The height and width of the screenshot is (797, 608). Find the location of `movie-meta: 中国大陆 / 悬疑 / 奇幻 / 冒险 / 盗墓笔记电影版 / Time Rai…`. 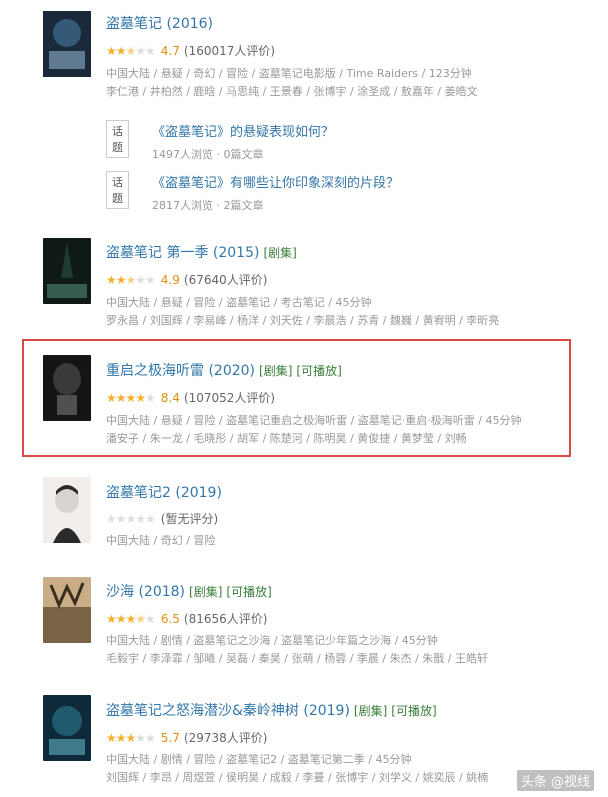

movie-meta: 中国大陆 / 悬疑 / 奇幻 / 冒险 / 盗墓笔记电影版 / Time Rai… is located at coordinates (289, 73).